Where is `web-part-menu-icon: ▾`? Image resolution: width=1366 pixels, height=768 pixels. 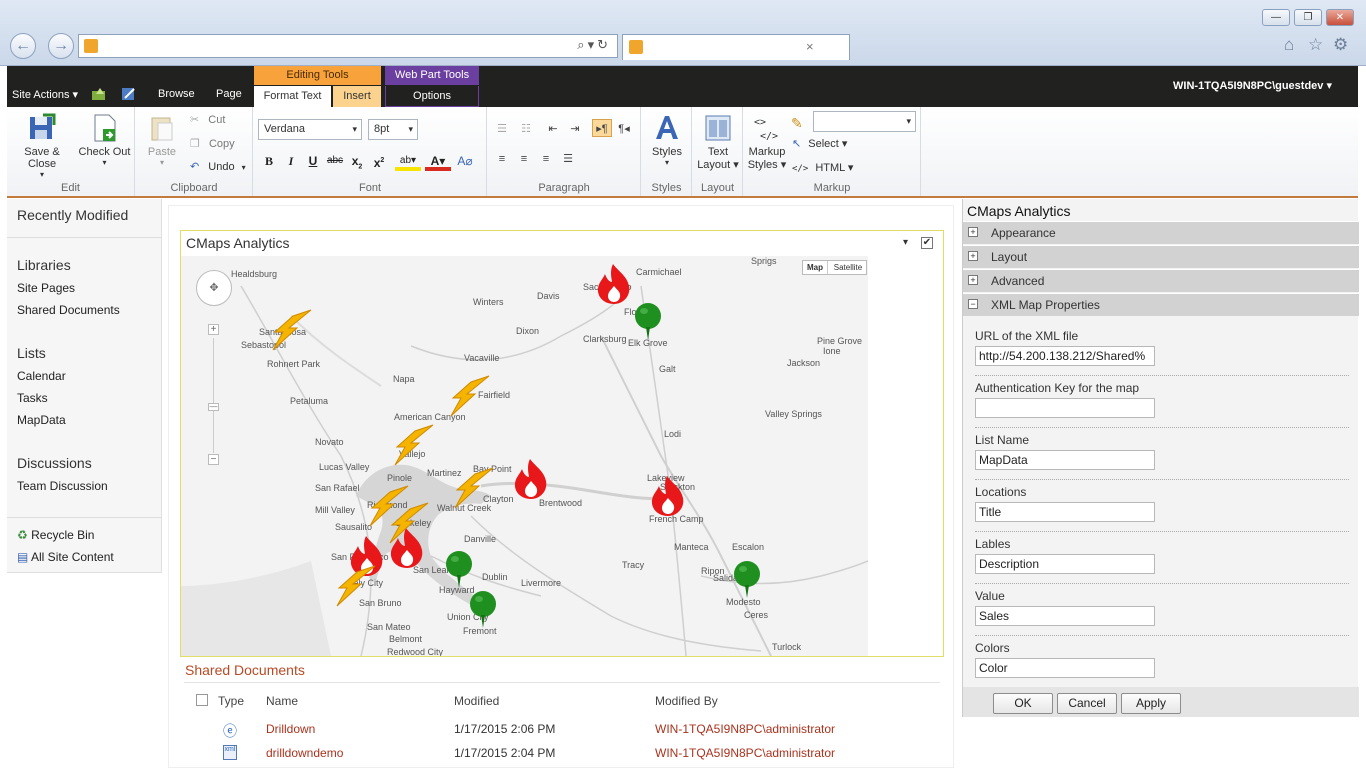 web-part-menu-icon: ▾ is located at coordinates (905, 242).